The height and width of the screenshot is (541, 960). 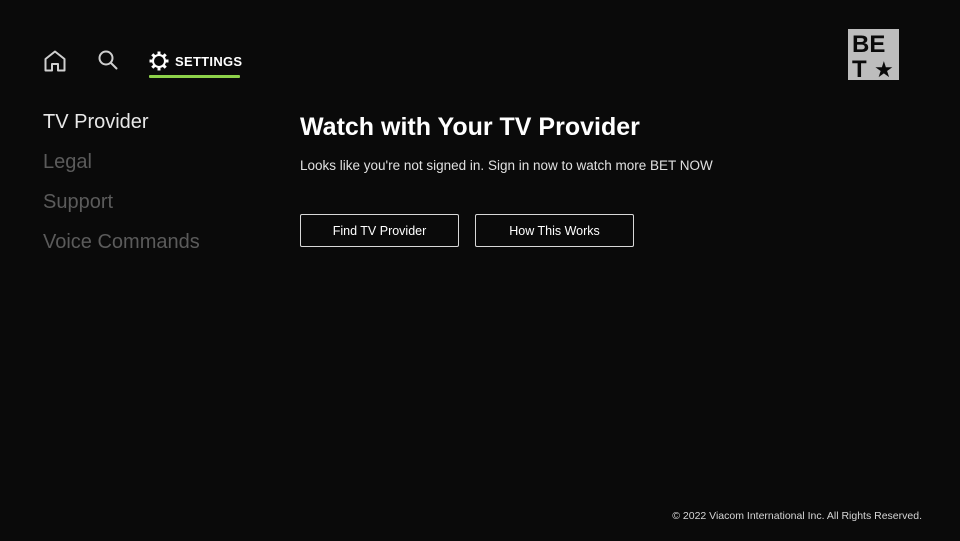 I want to click on action-buttons: Find TV Provider How This Works, so click(x=467, y=230).